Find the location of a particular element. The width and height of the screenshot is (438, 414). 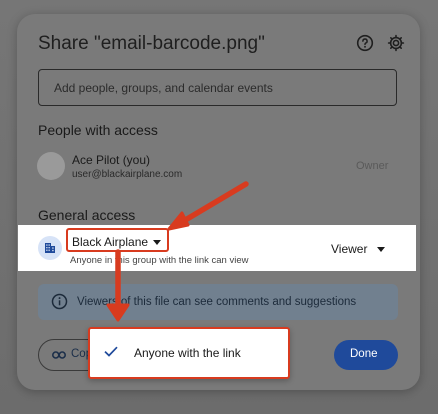

link-icon is located at coordinates (59, 355).